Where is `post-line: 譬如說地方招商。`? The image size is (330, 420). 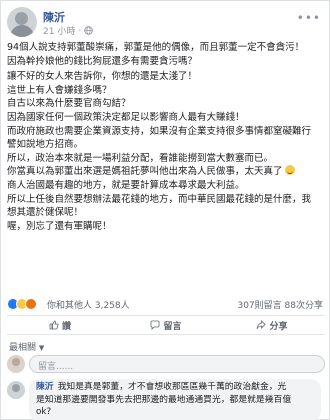
post-line: 譬如說地方招商。 is located at coordinates (45, 145).